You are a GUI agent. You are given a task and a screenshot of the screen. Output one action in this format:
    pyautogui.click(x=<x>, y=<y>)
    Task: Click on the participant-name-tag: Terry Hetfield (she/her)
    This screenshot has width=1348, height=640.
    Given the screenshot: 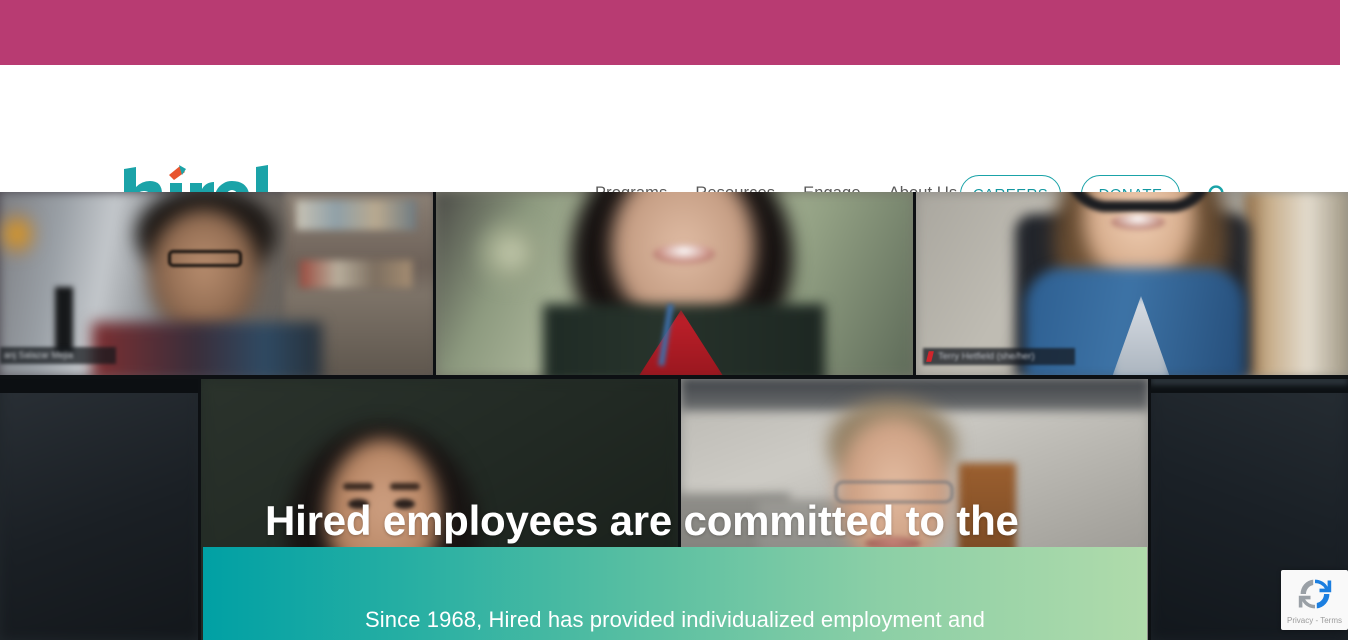 What is the action you would take?
    pyautogui.click(x=999, y=356)
    